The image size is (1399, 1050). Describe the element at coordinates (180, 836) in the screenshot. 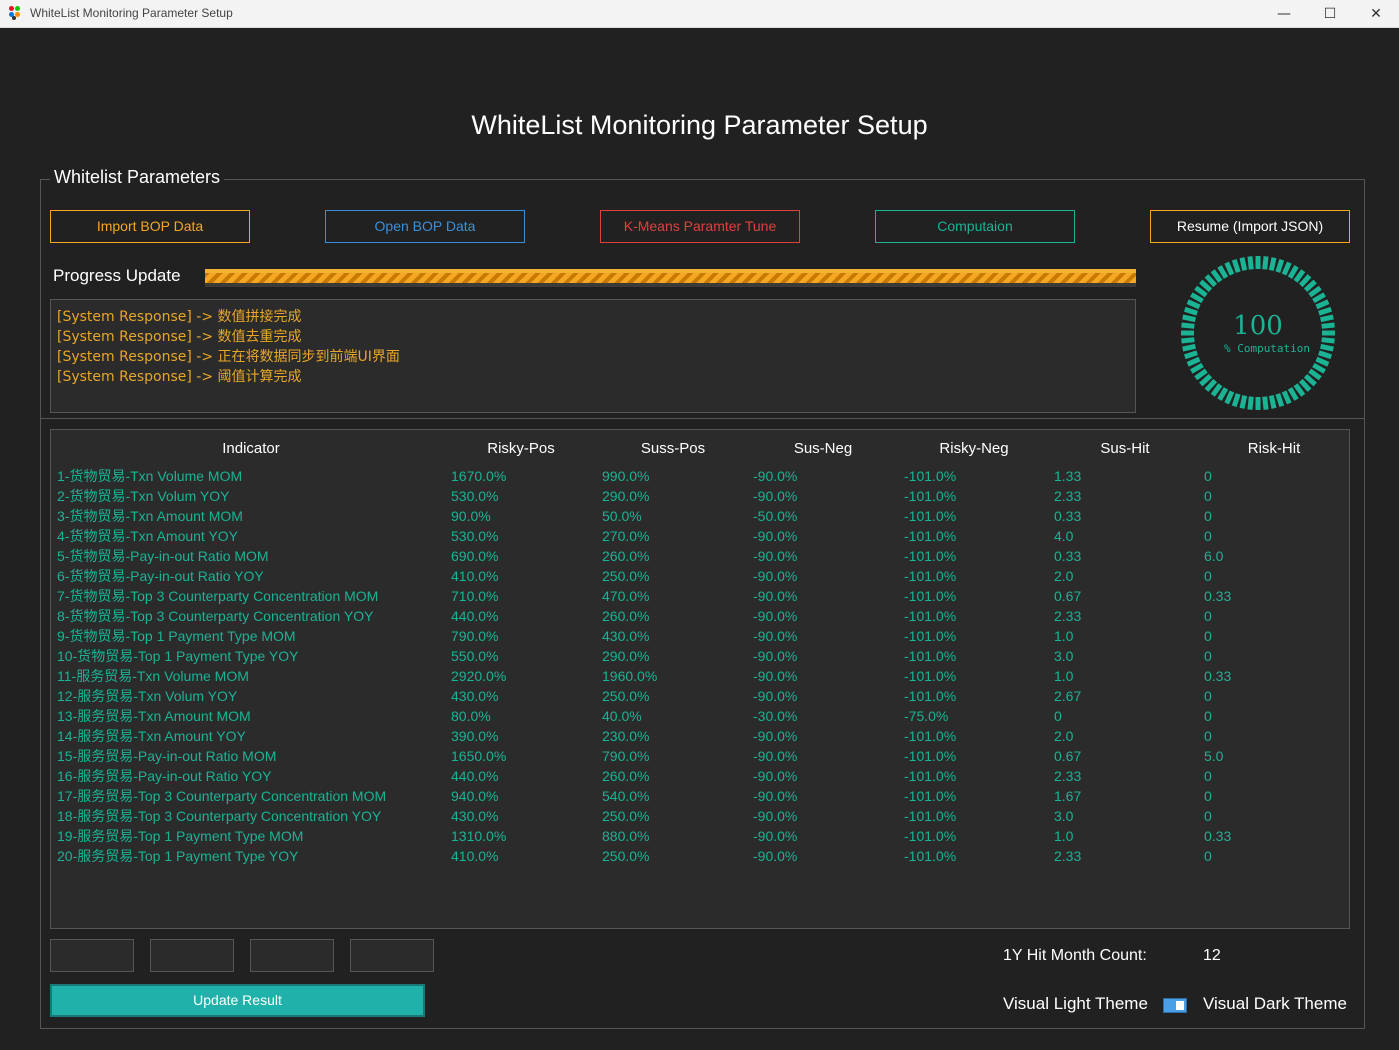

I see `table-cell: 19-服务贸易-Top 1 Payment Type MOM` at that location.